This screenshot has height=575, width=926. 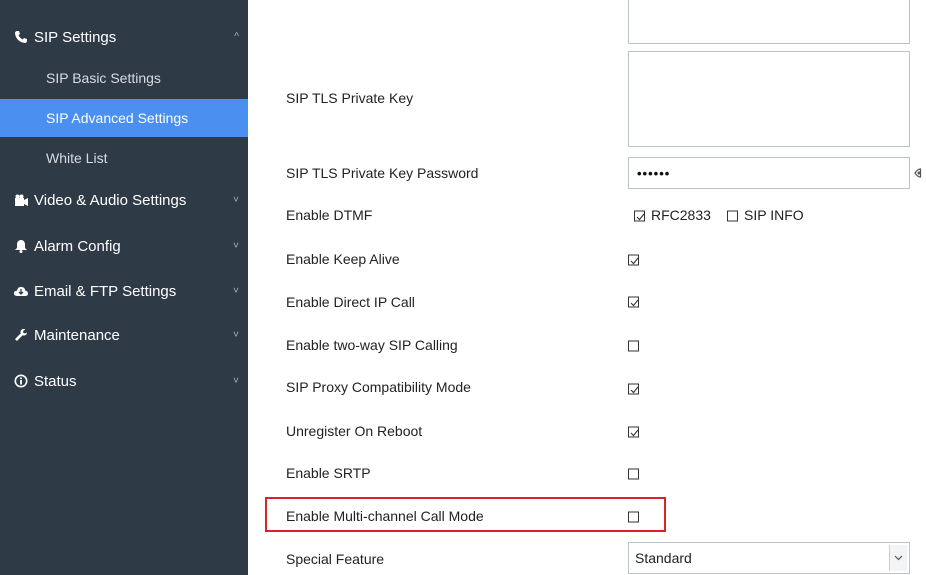 I want to click on nav-video-audio: Video & Audio Settings ˅, so click(x=124, y=200).